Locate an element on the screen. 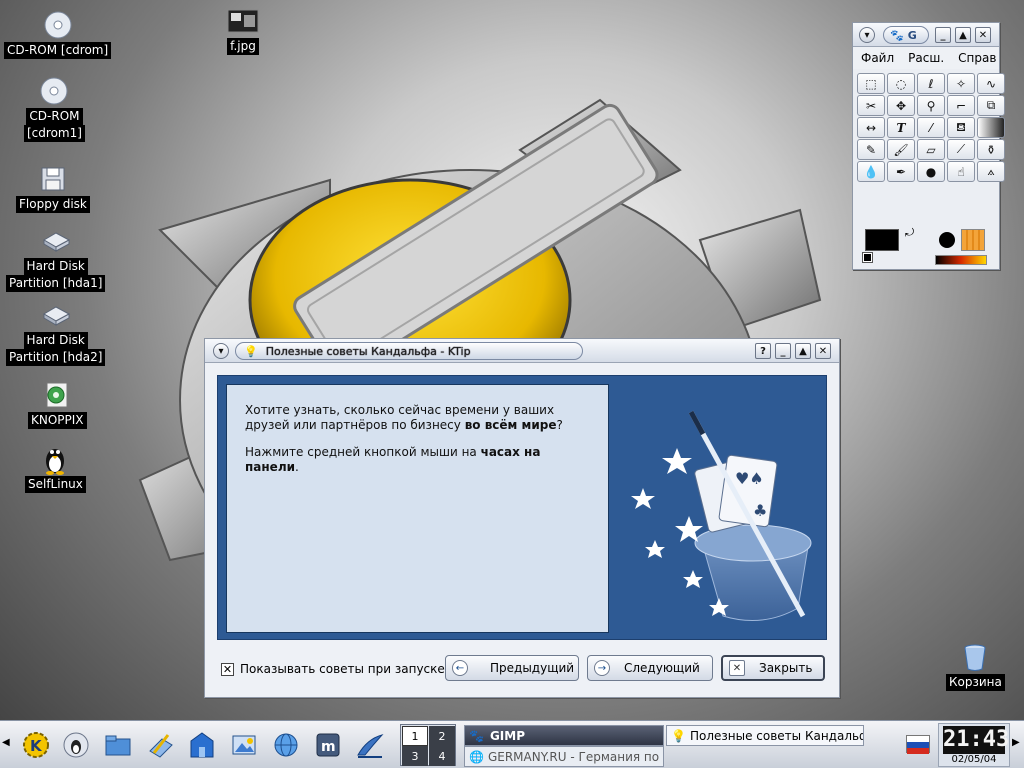 This screenshot has width=1024, height=768. show-tips-checkbox-row: ✕ Показывать советы при запуске is located at coordinates (333, 669).